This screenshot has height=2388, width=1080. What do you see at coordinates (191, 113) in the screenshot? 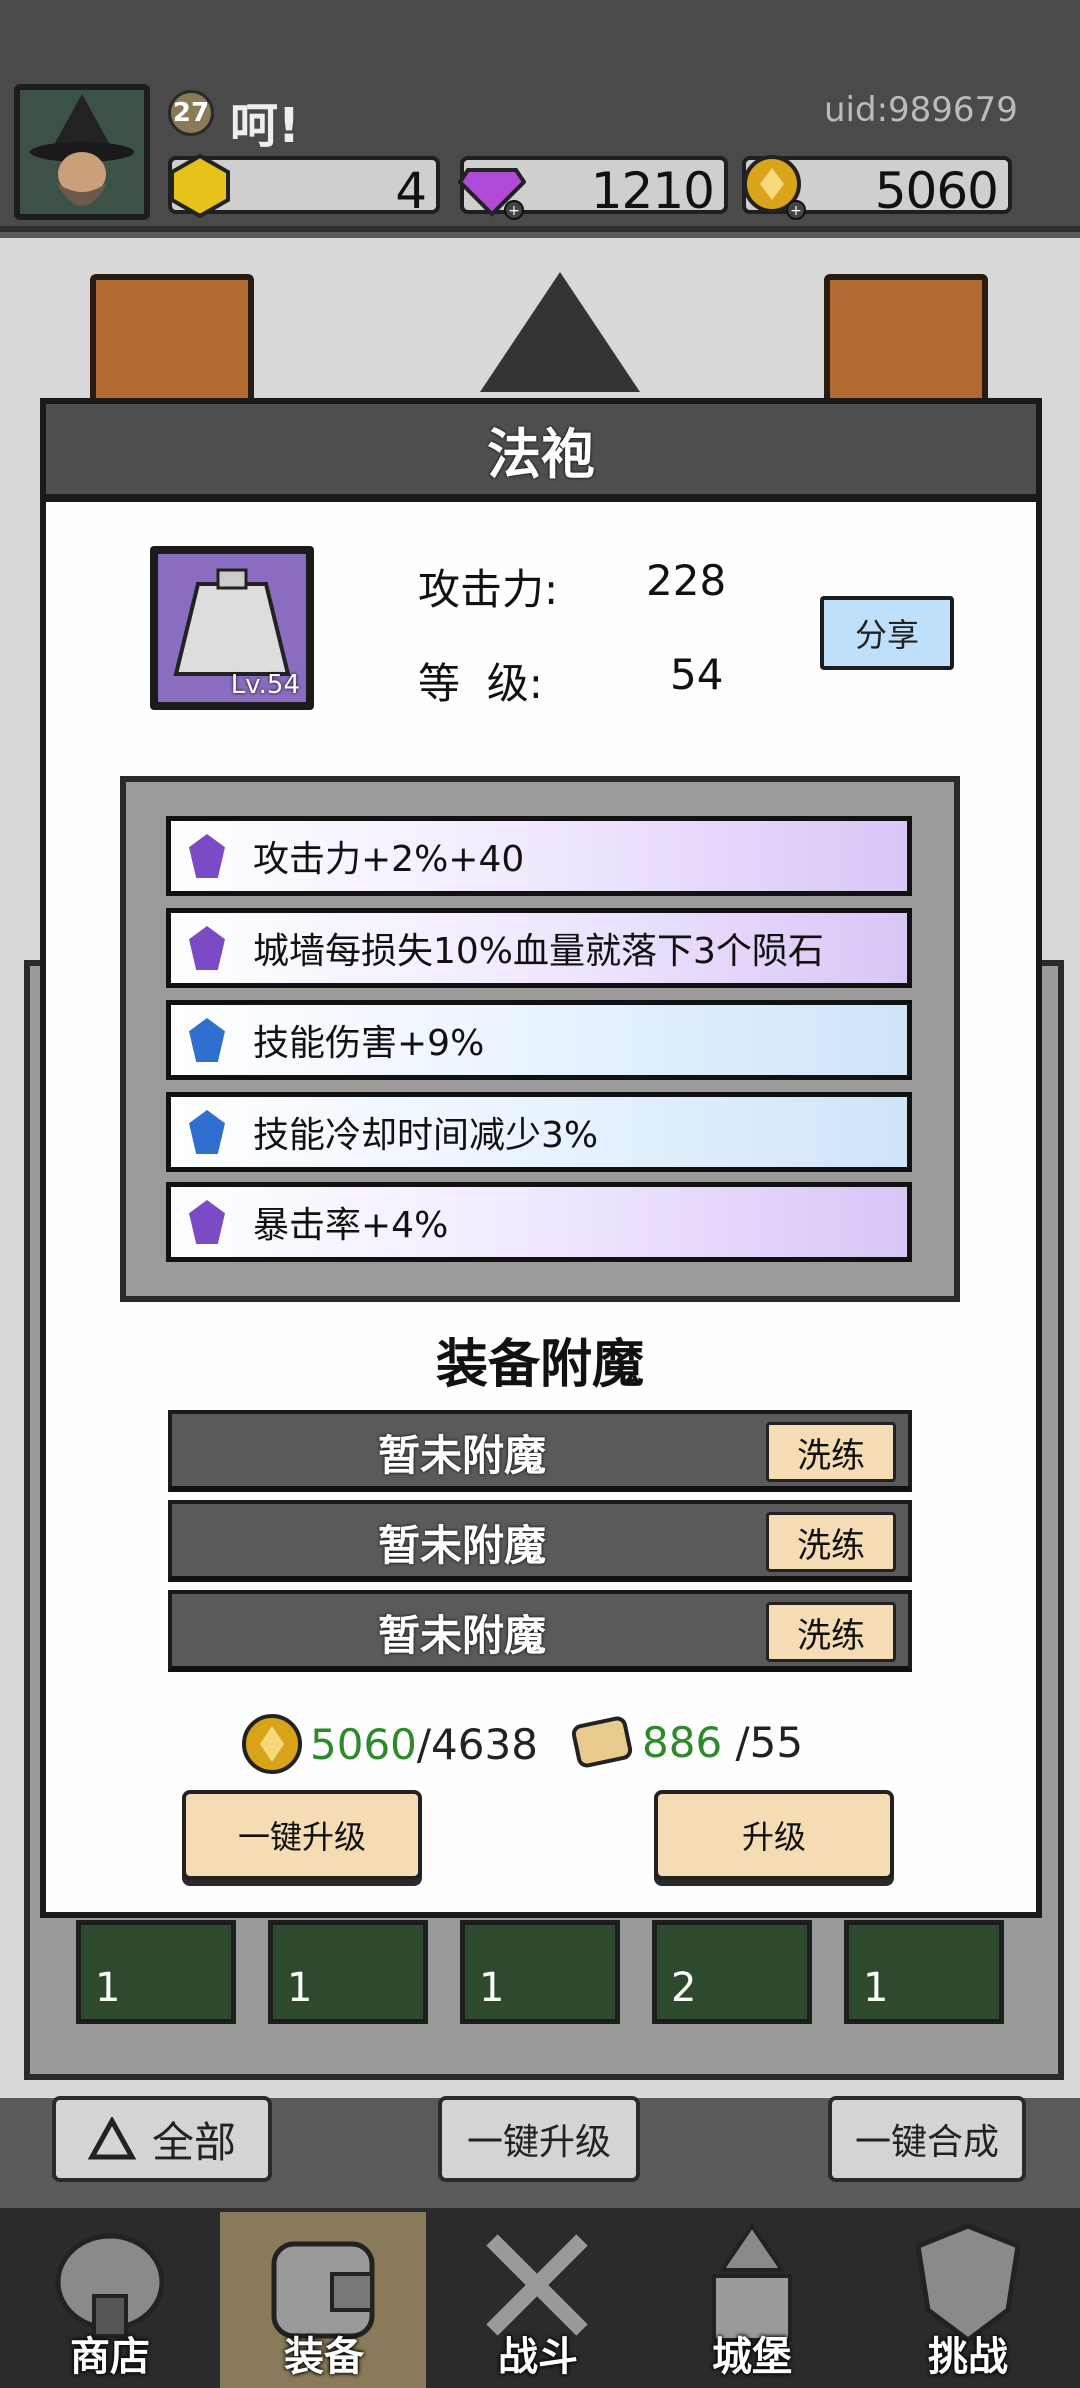
I see `player-level-badge: 27` at bounding box center [191, 113].